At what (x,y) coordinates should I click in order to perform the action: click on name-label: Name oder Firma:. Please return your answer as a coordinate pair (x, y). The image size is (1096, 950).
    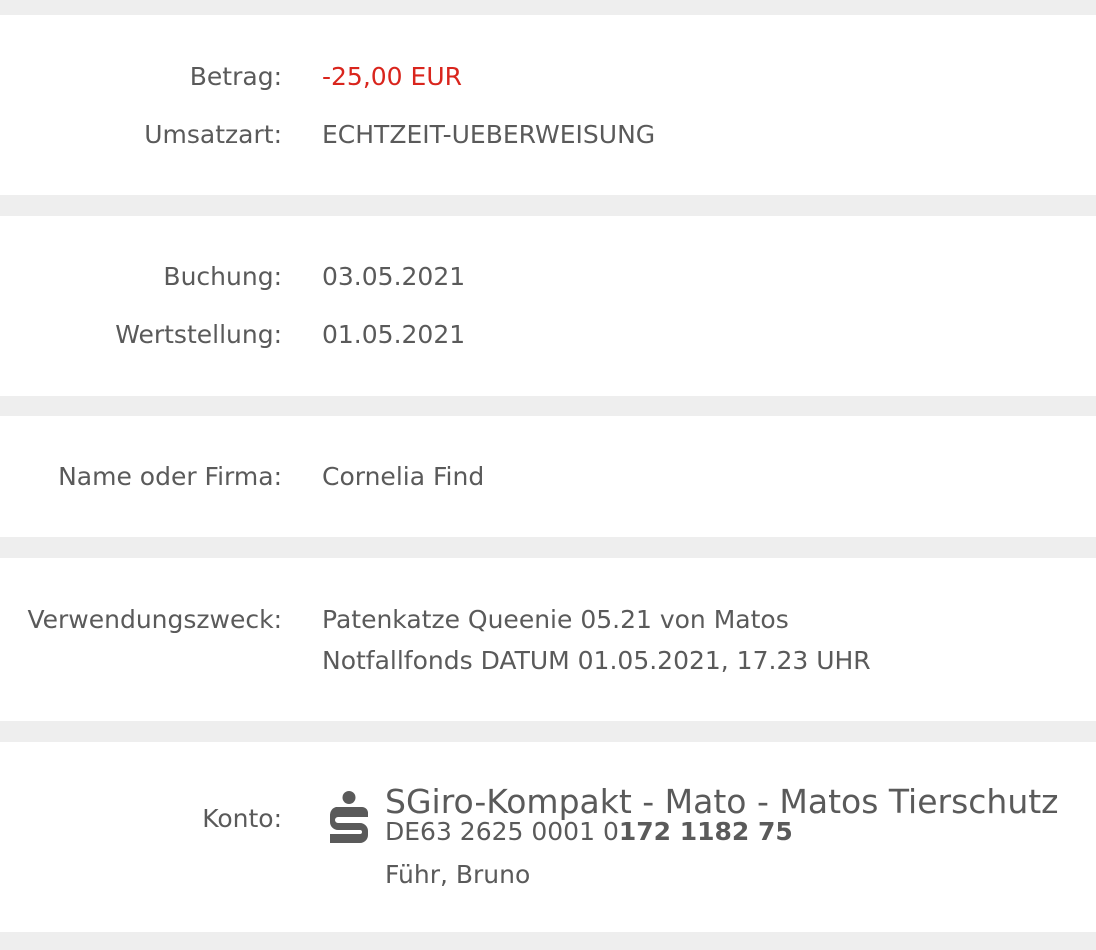
    Looking at the image, I should click on (170, 476).